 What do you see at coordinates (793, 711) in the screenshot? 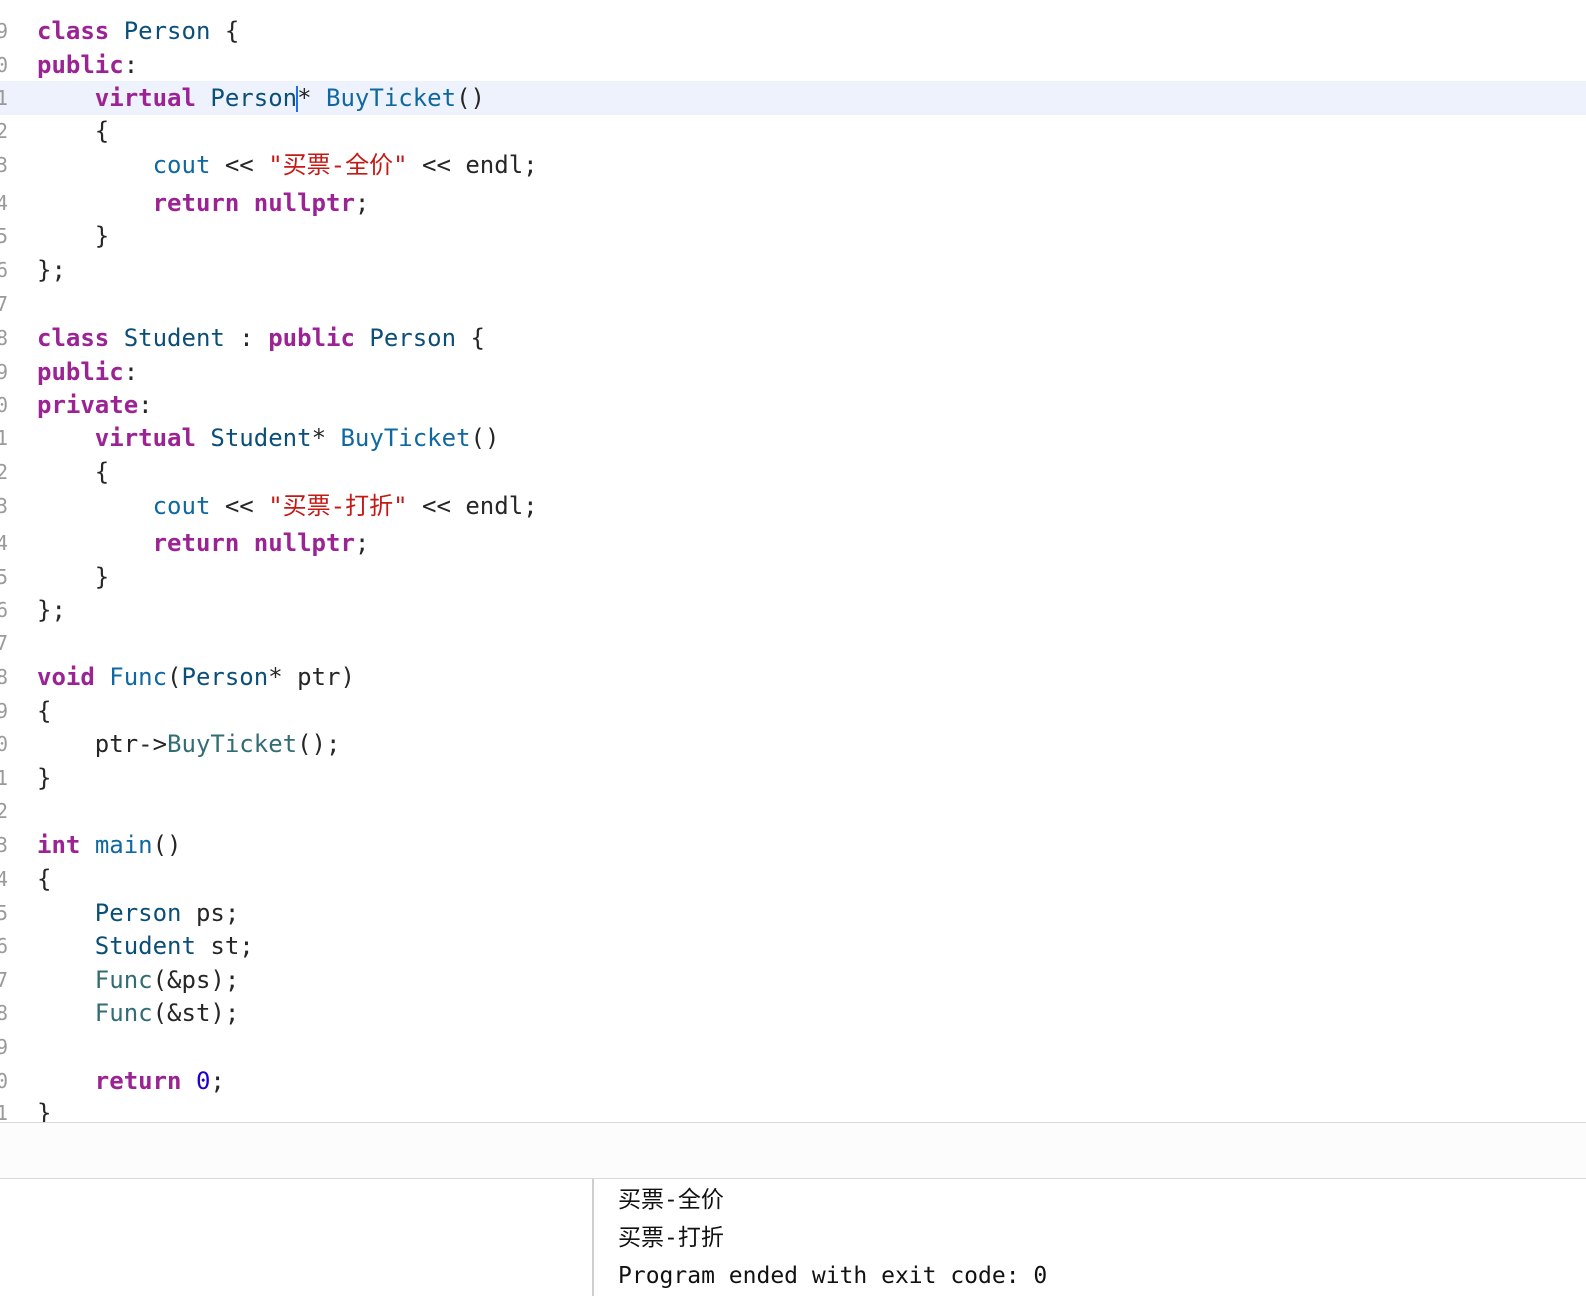
I see `code-line: 9{` at bounding box center [793, 711].